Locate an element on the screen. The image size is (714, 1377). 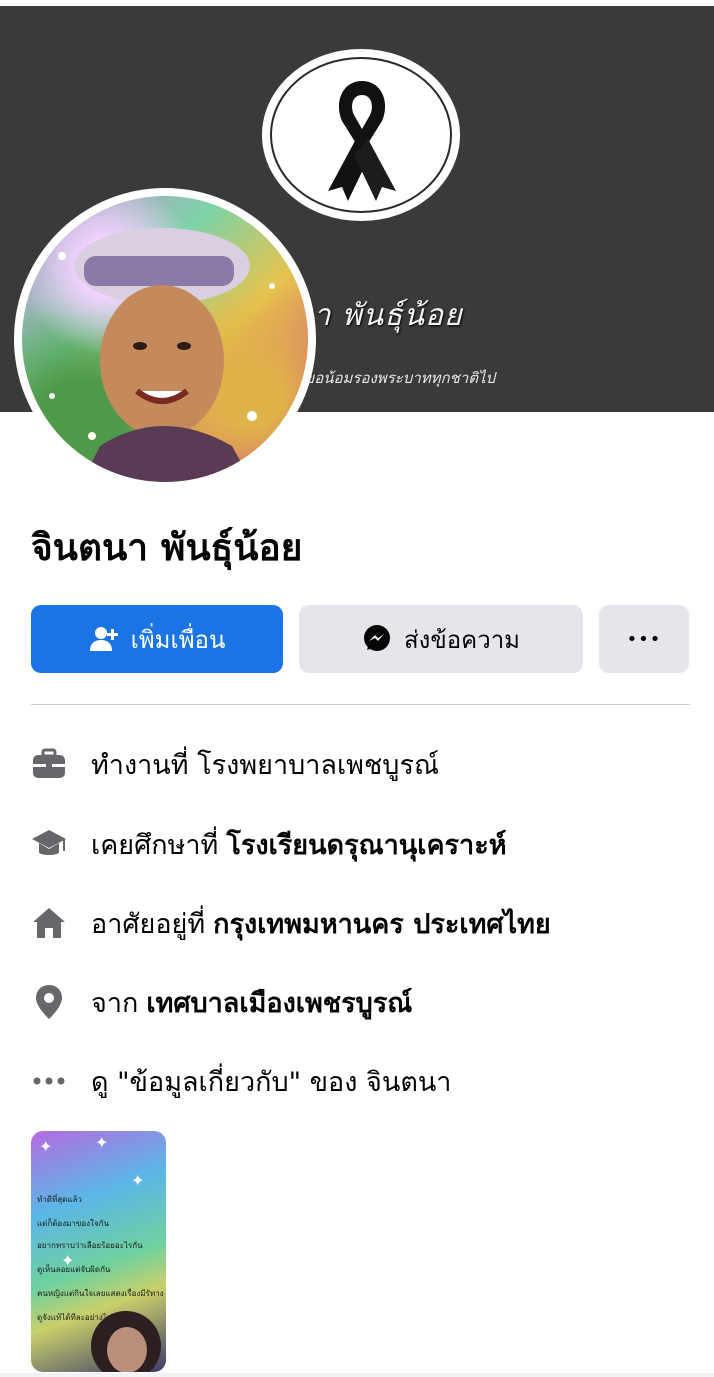
from-link: เทศบาลเมืองเพชรบูรณ์ is located at coordinates (279, 1002).